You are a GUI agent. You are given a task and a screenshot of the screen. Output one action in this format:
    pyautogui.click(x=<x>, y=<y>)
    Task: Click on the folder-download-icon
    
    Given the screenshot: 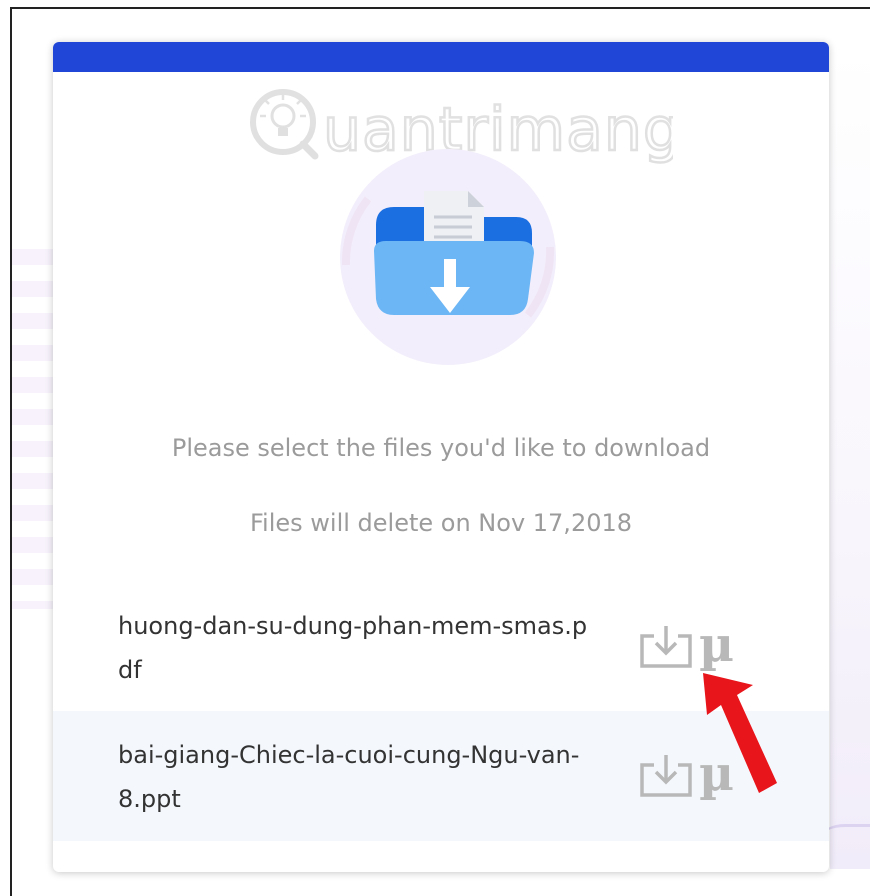 What is the action you would take?
    pyautogui.click(x=448, y=257)
    